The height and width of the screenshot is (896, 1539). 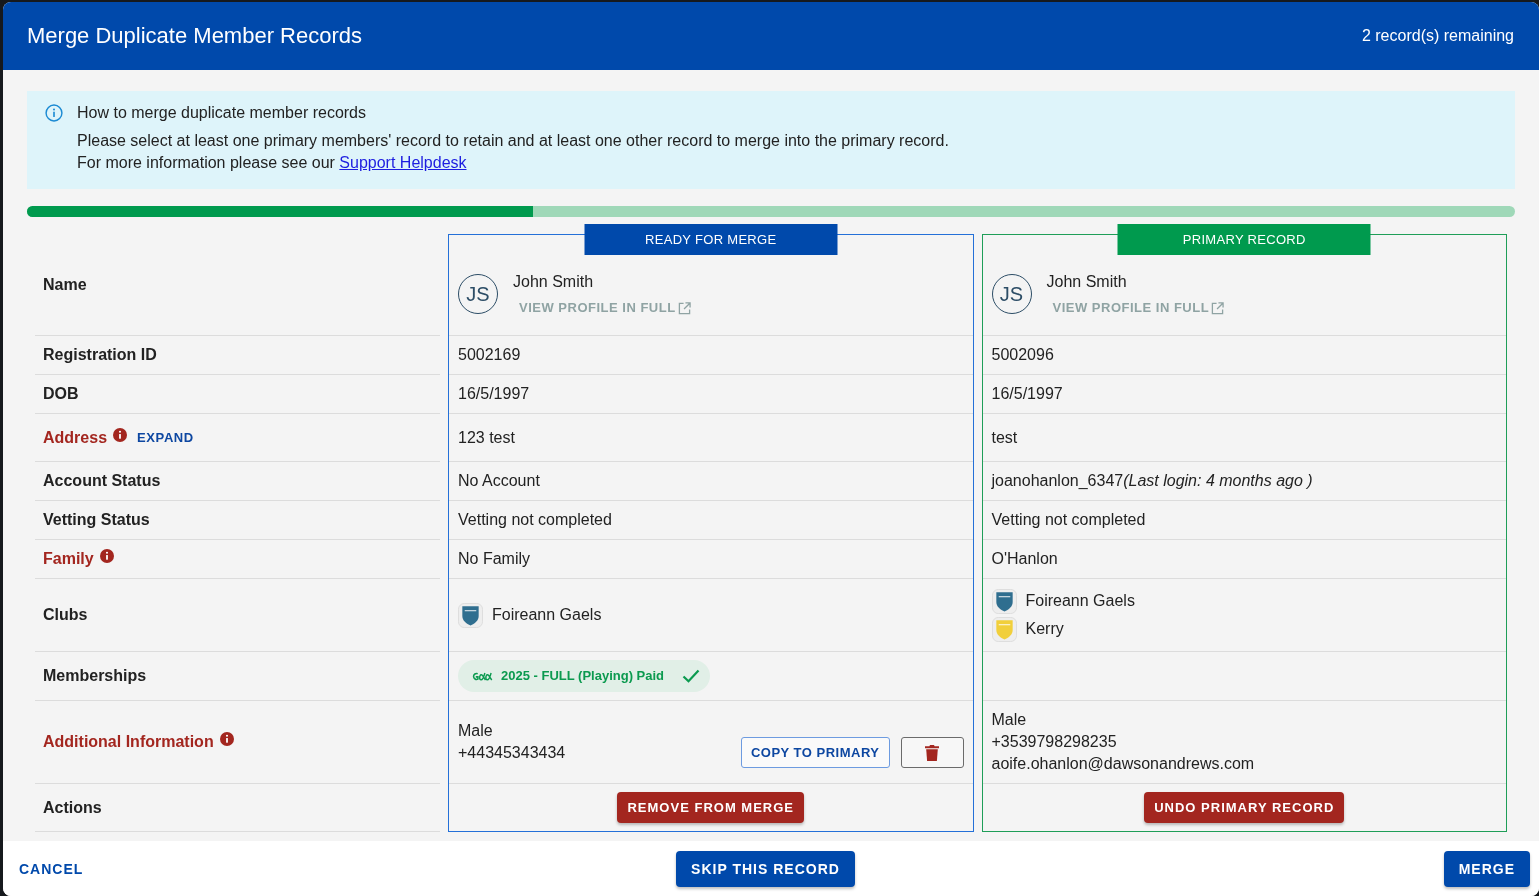 I want to click on remaining-count: 2 record(s) remaining, so click(x=1437, y=36).